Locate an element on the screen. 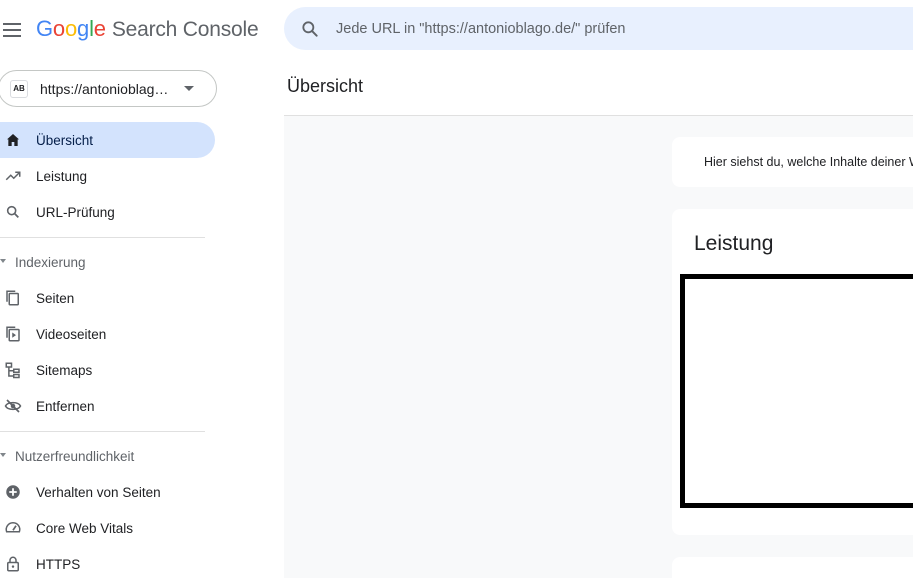  performance-card: Leistung is located at coordinates (792, 372).